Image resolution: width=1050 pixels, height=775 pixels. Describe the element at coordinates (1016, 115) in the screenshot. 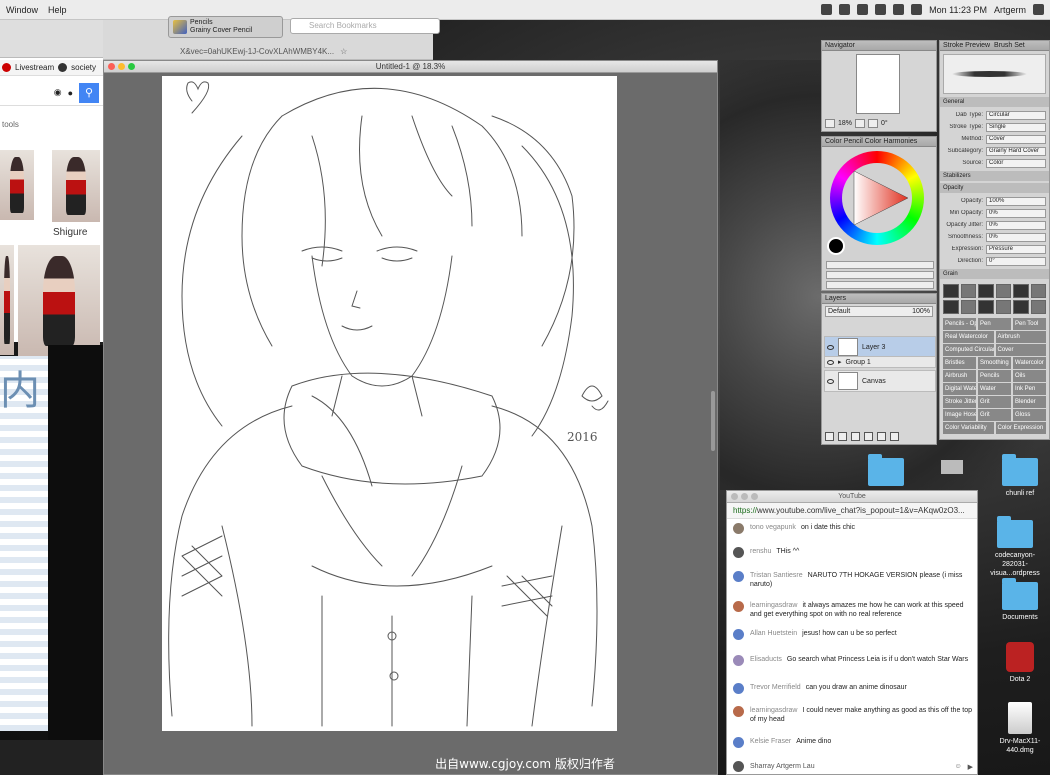

I see `dab-type-select: Circular` at that location.